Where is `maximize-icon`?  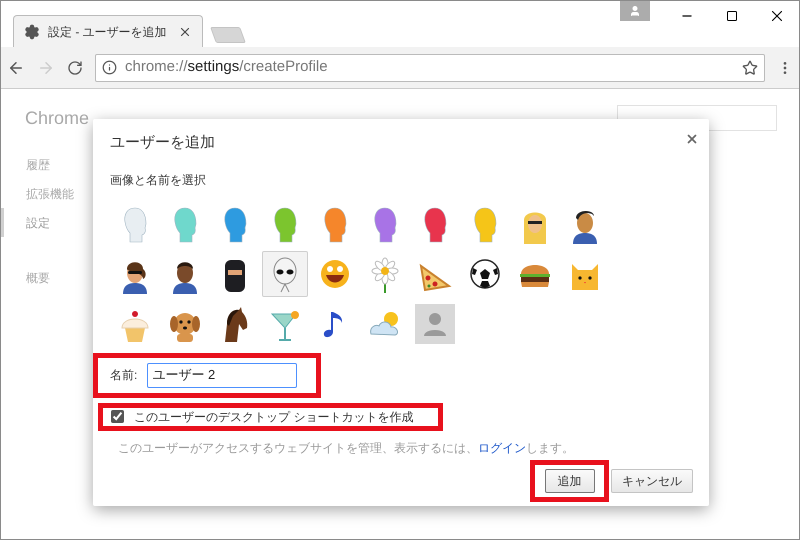
maximize-icon is located at coordinates (732, 16).